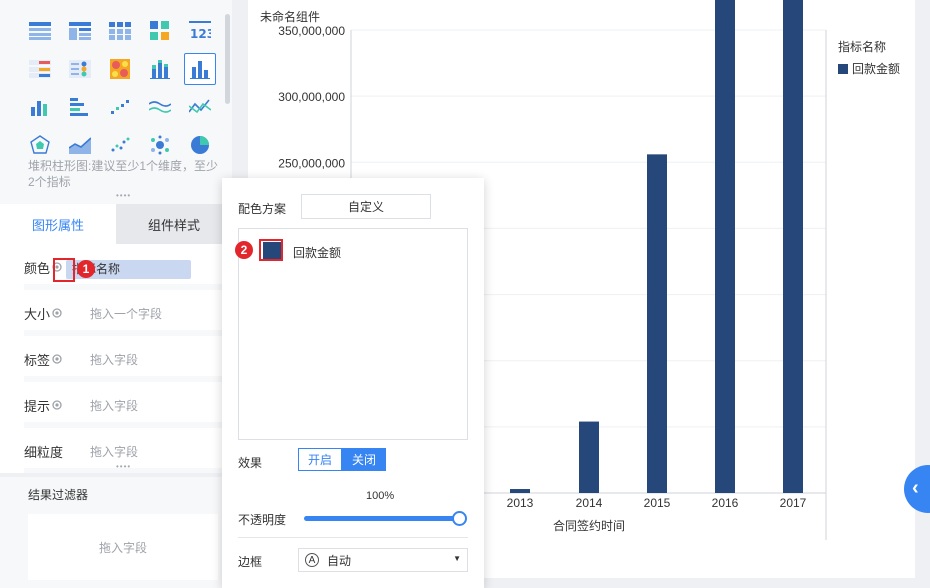  I want to click on tab-chart-properties: 图形属性, so click(58, 224).